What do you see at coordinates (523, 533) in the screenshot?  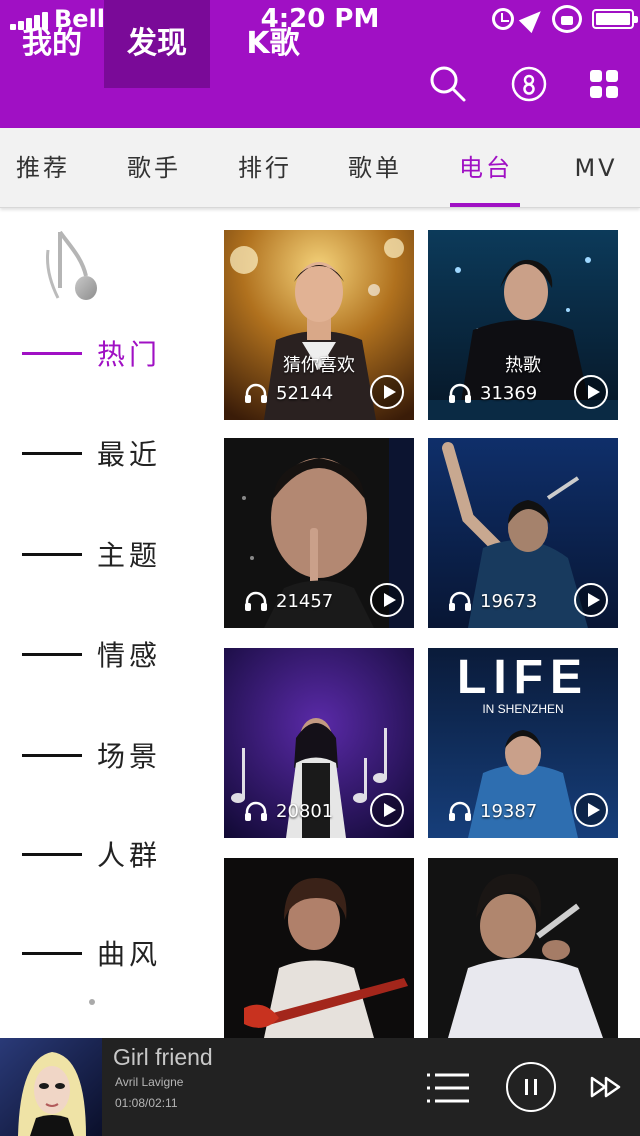 I see `radio-card: 19673` at bounding box center [523, 533].